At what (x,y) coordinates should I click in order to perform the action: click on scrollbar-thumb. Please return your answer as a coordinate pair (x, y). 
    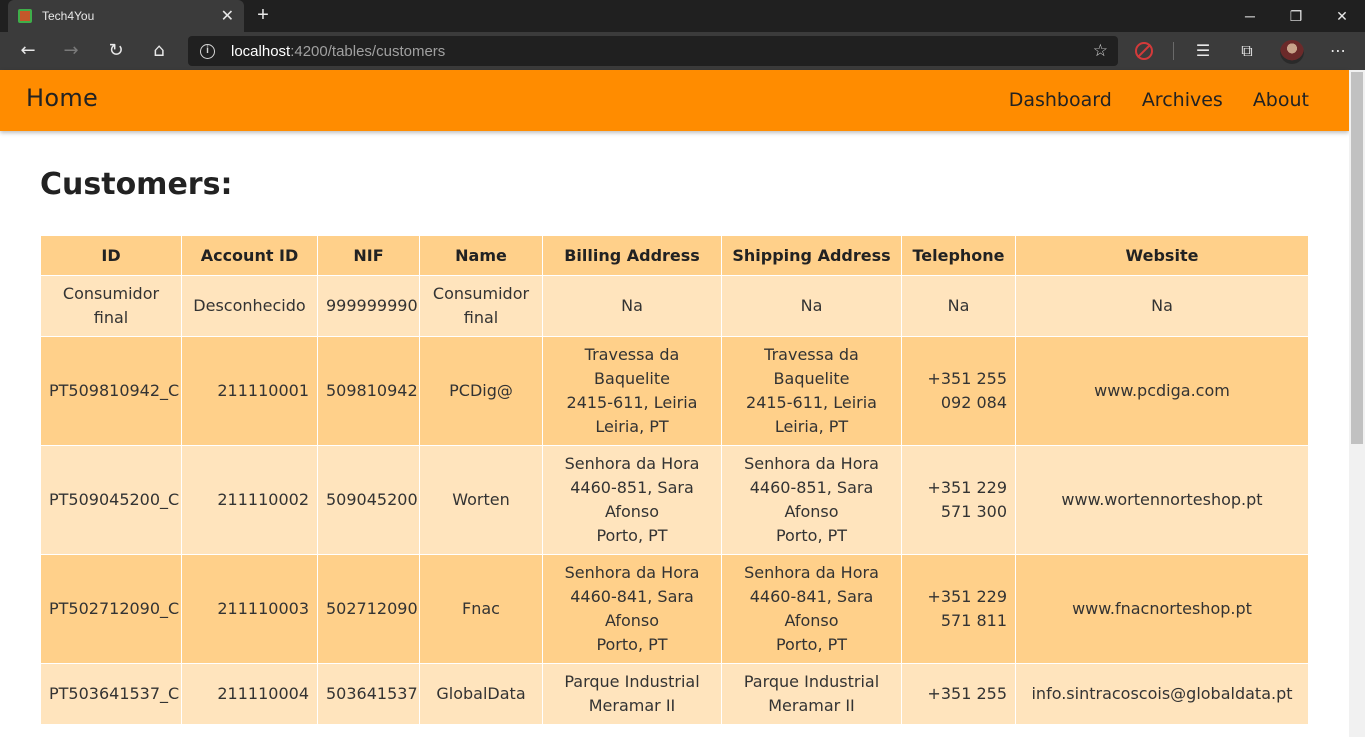
    Looking at the image, I should click on (1357, 258).